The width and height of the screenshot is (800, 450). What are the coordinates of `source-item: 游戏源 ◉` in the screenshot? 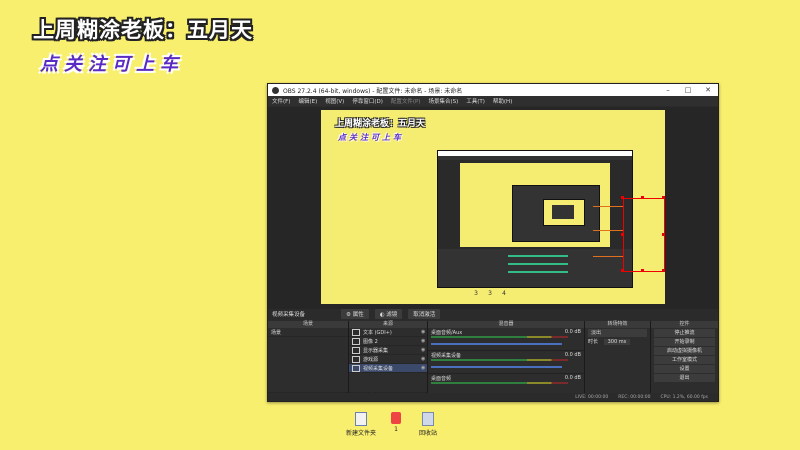 It's located at (388, 359).